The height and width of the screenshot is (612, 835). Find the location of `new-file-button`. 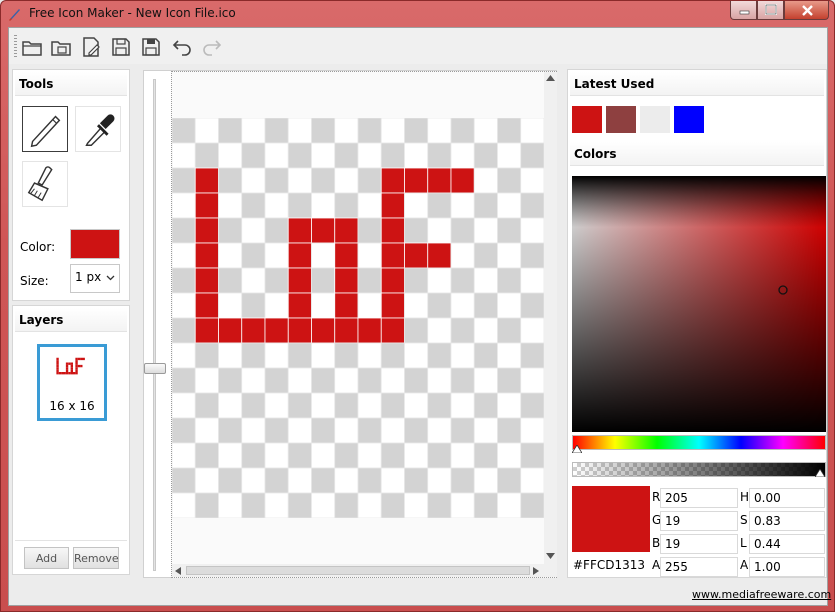

new-file-button is located at coordinates (91, 47).